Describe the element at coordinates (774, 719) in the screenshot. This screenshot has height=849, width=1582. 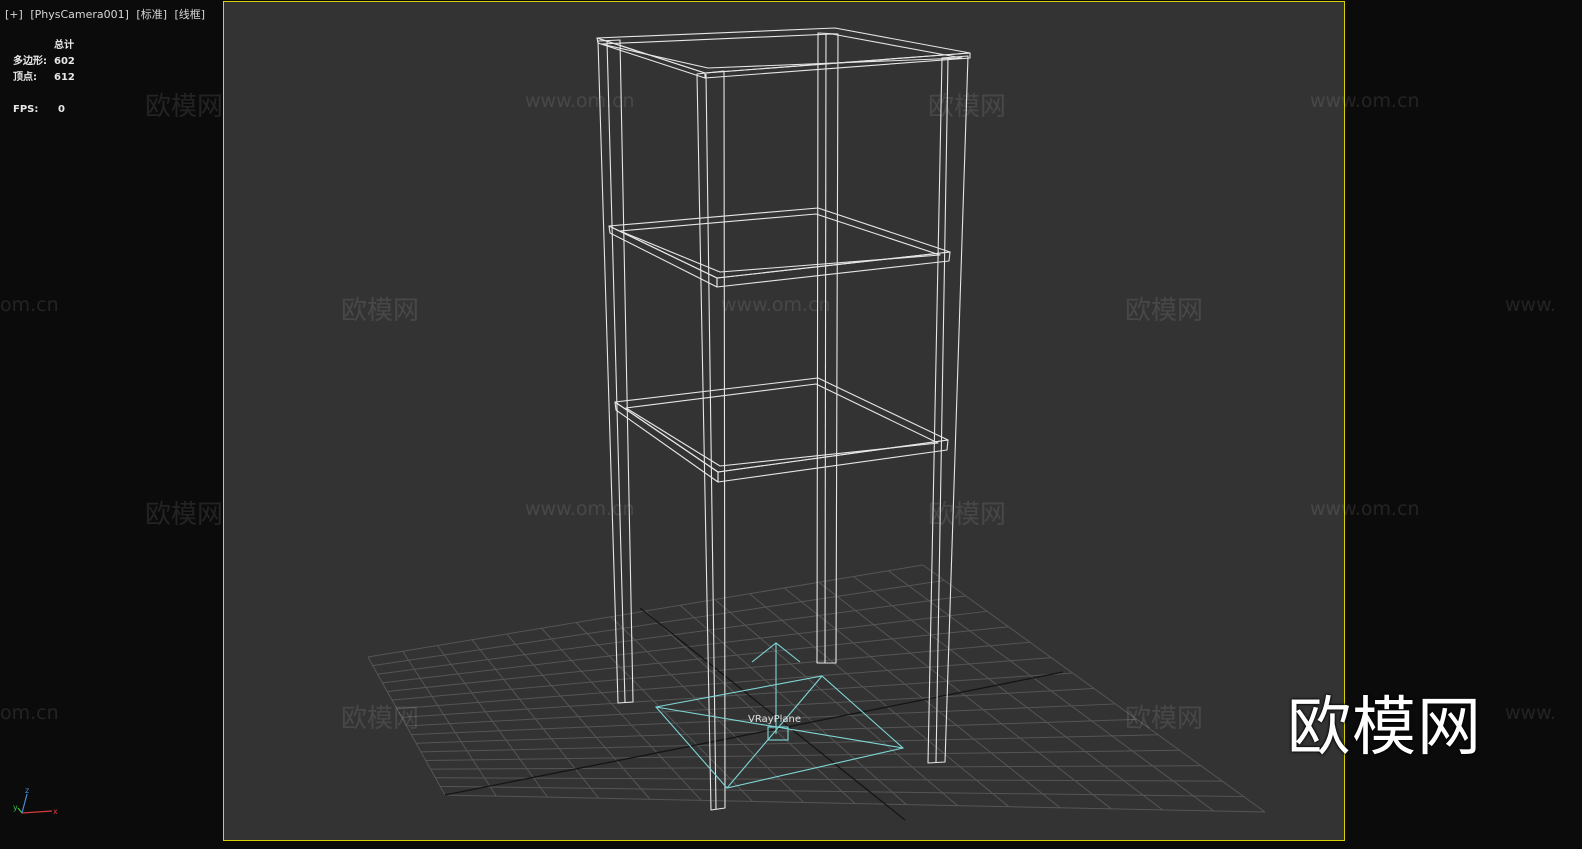
I see `vrayplane-name-label: VRayPlane` at that location.